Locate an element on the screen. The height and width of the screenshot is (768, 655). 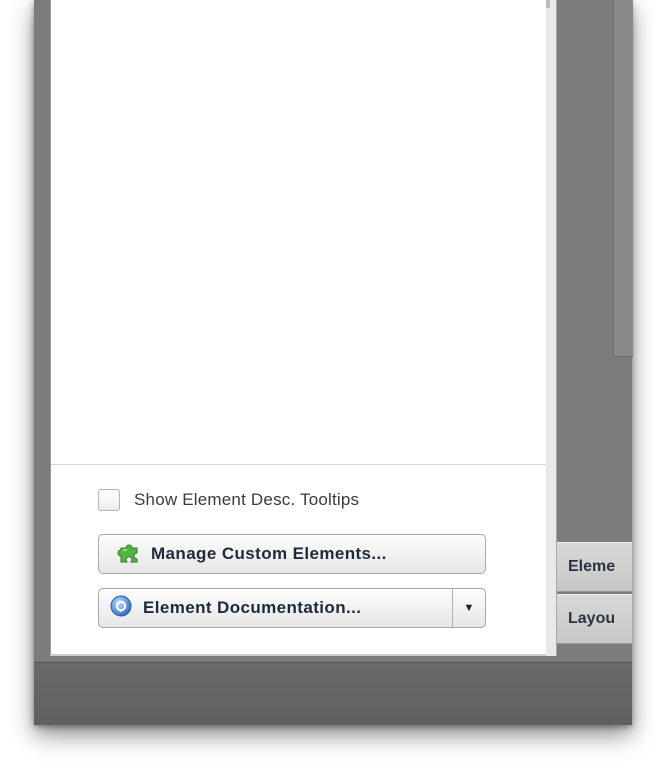
right-inner-pane is located at coordinates (623, 178).